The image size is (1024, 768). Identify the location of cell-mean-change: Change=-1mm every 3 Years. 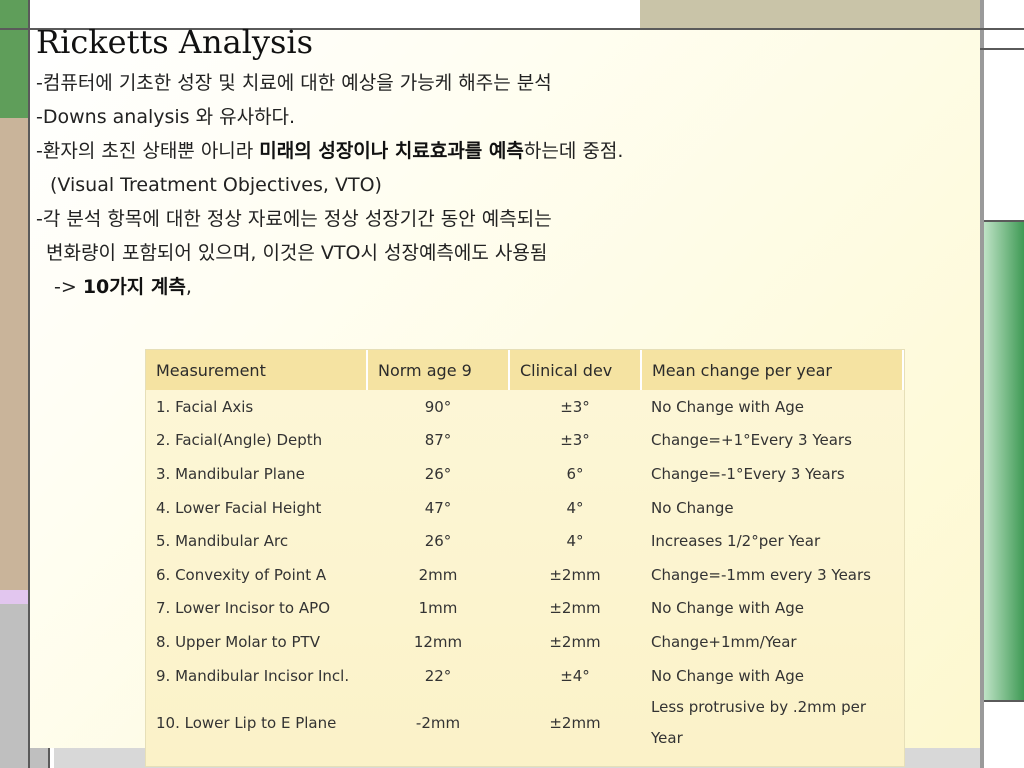
(761, 574).